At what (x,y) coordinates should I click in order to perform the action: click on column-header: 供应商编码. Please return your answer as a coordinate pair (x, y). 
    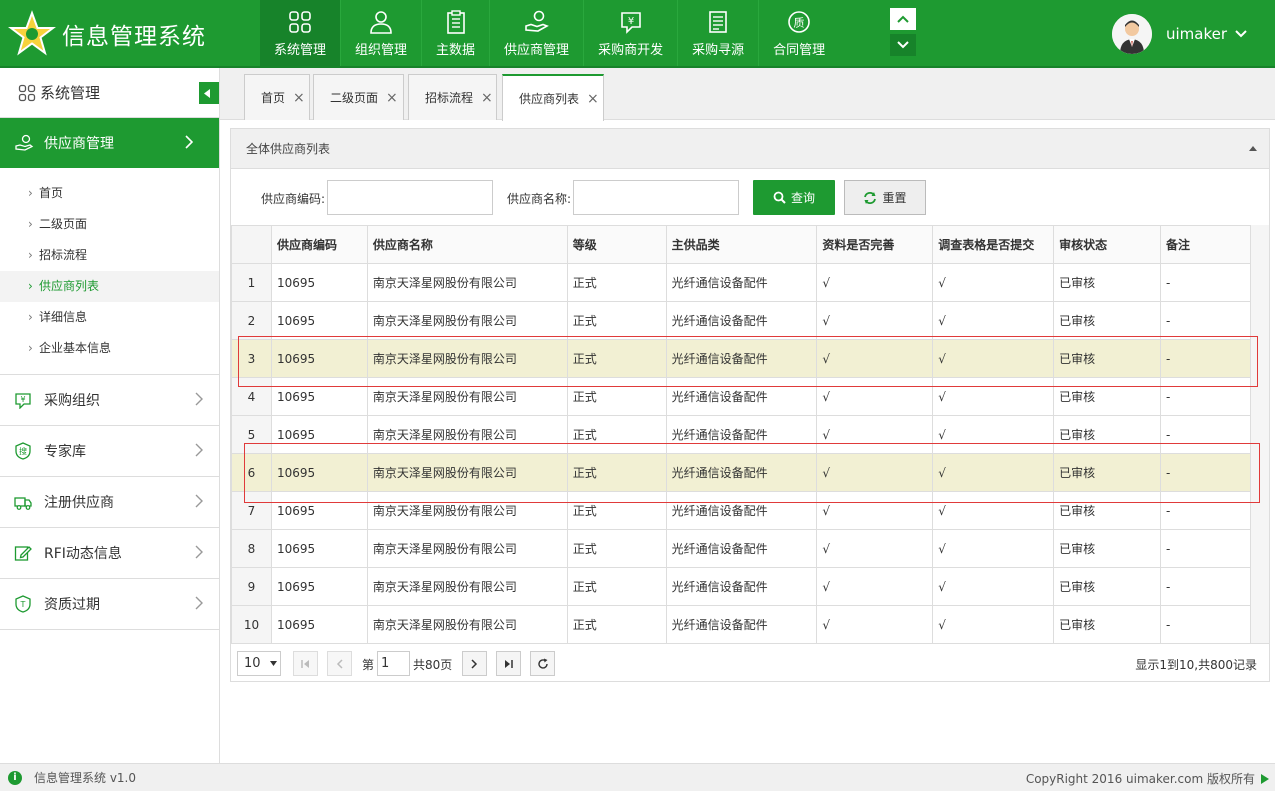
    Looking at the image, I should click on (319, 244).